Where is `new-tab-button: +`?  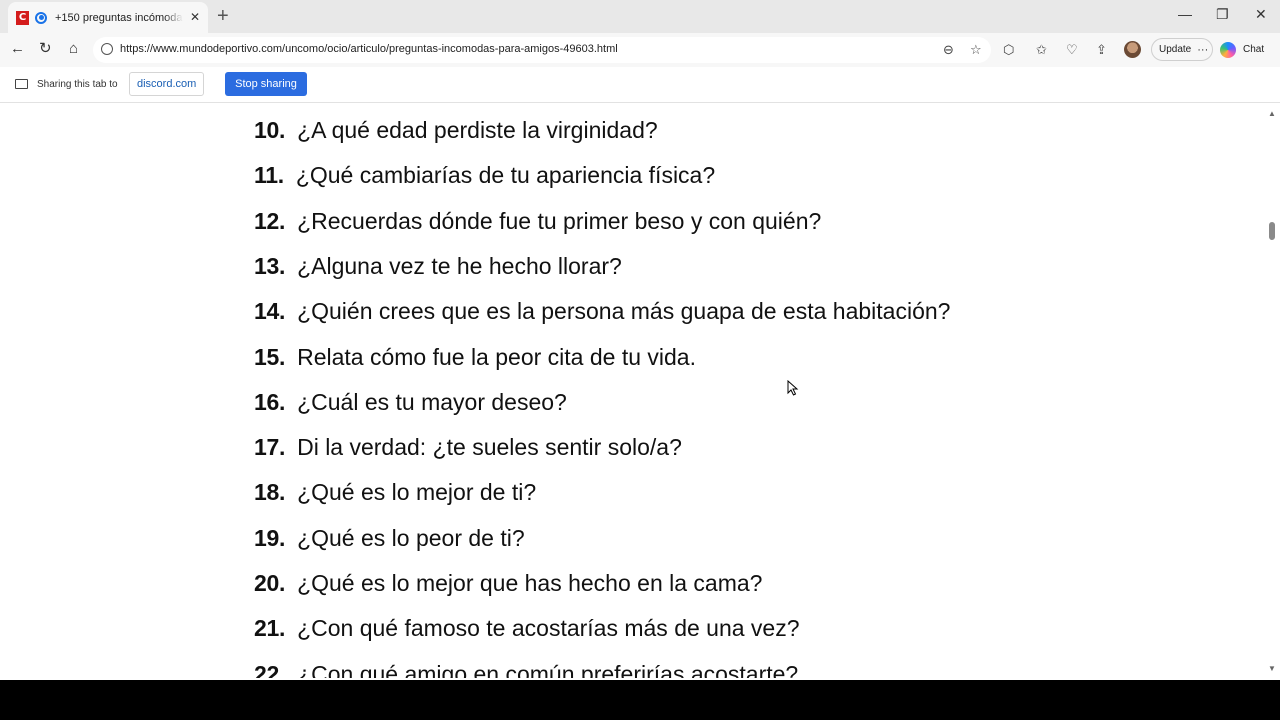 new-tab-button: + is located at coordinates (223, 16).